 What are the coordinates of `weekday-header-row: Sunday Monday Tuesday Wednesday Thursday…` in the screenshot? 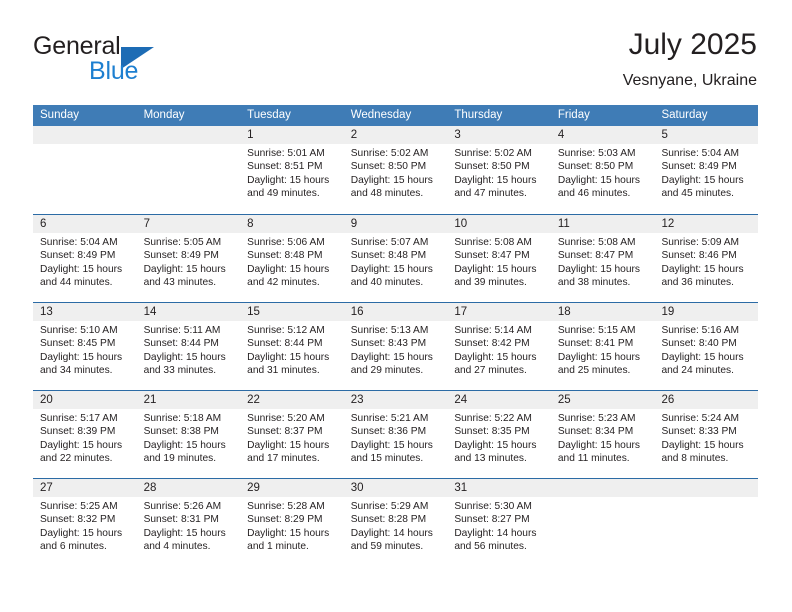 It's located at (395, 115).